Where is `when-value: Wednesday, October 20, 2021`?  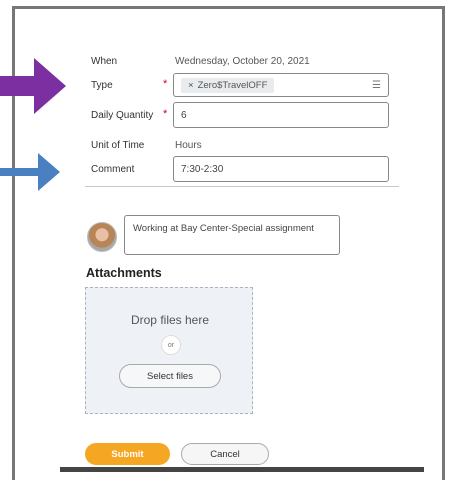 when-value: Wednesday, October 20, 2021 is located at coordinates (242, 61).